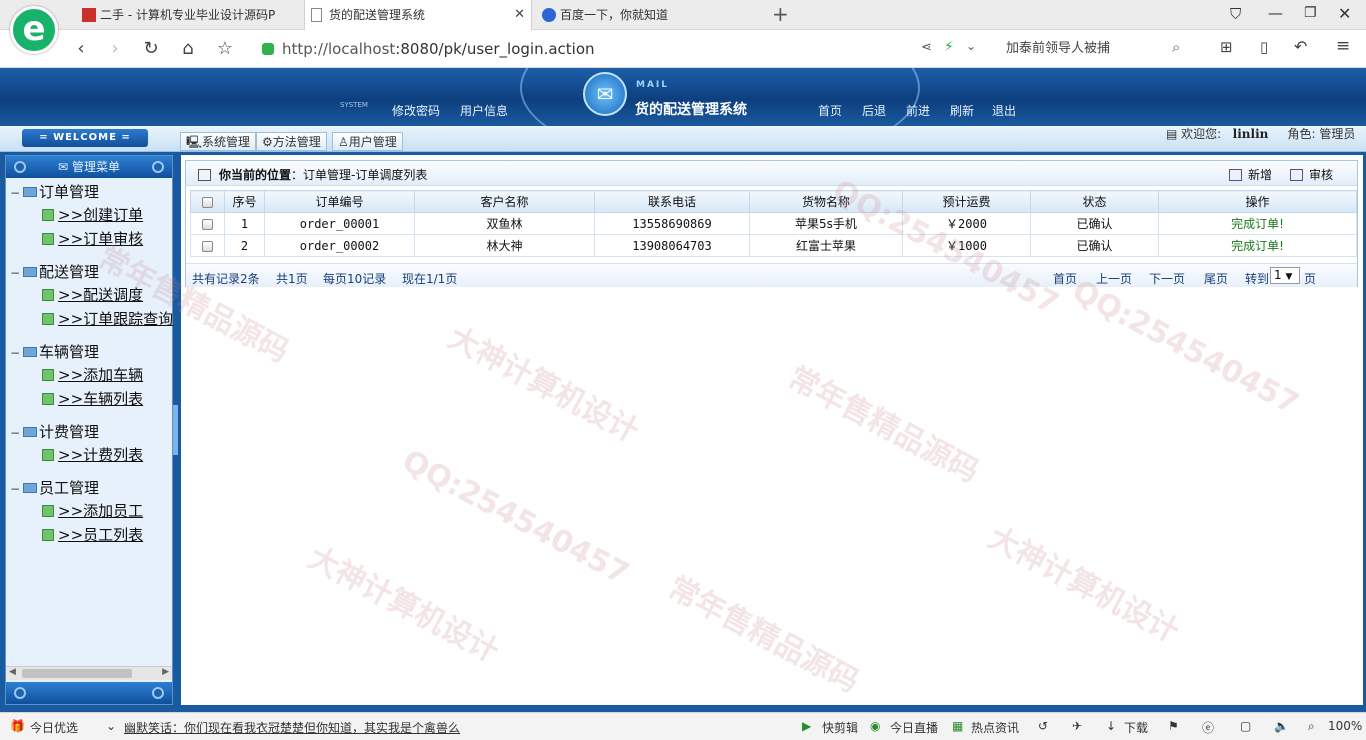 The image size is (1366, 740). Describe the element at coordinates (54, 432) in the screenshot. I see `sidebar-group-billing: − 计费管理` at that location.